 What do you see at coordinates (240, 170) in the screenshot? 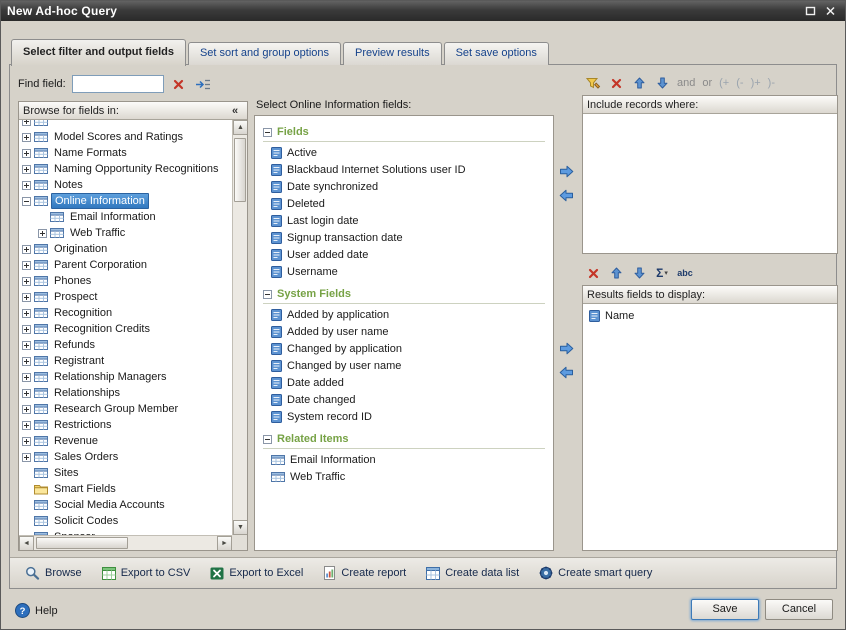
I see `vertical-scroll-thumb` at bounding box center [240, 170].